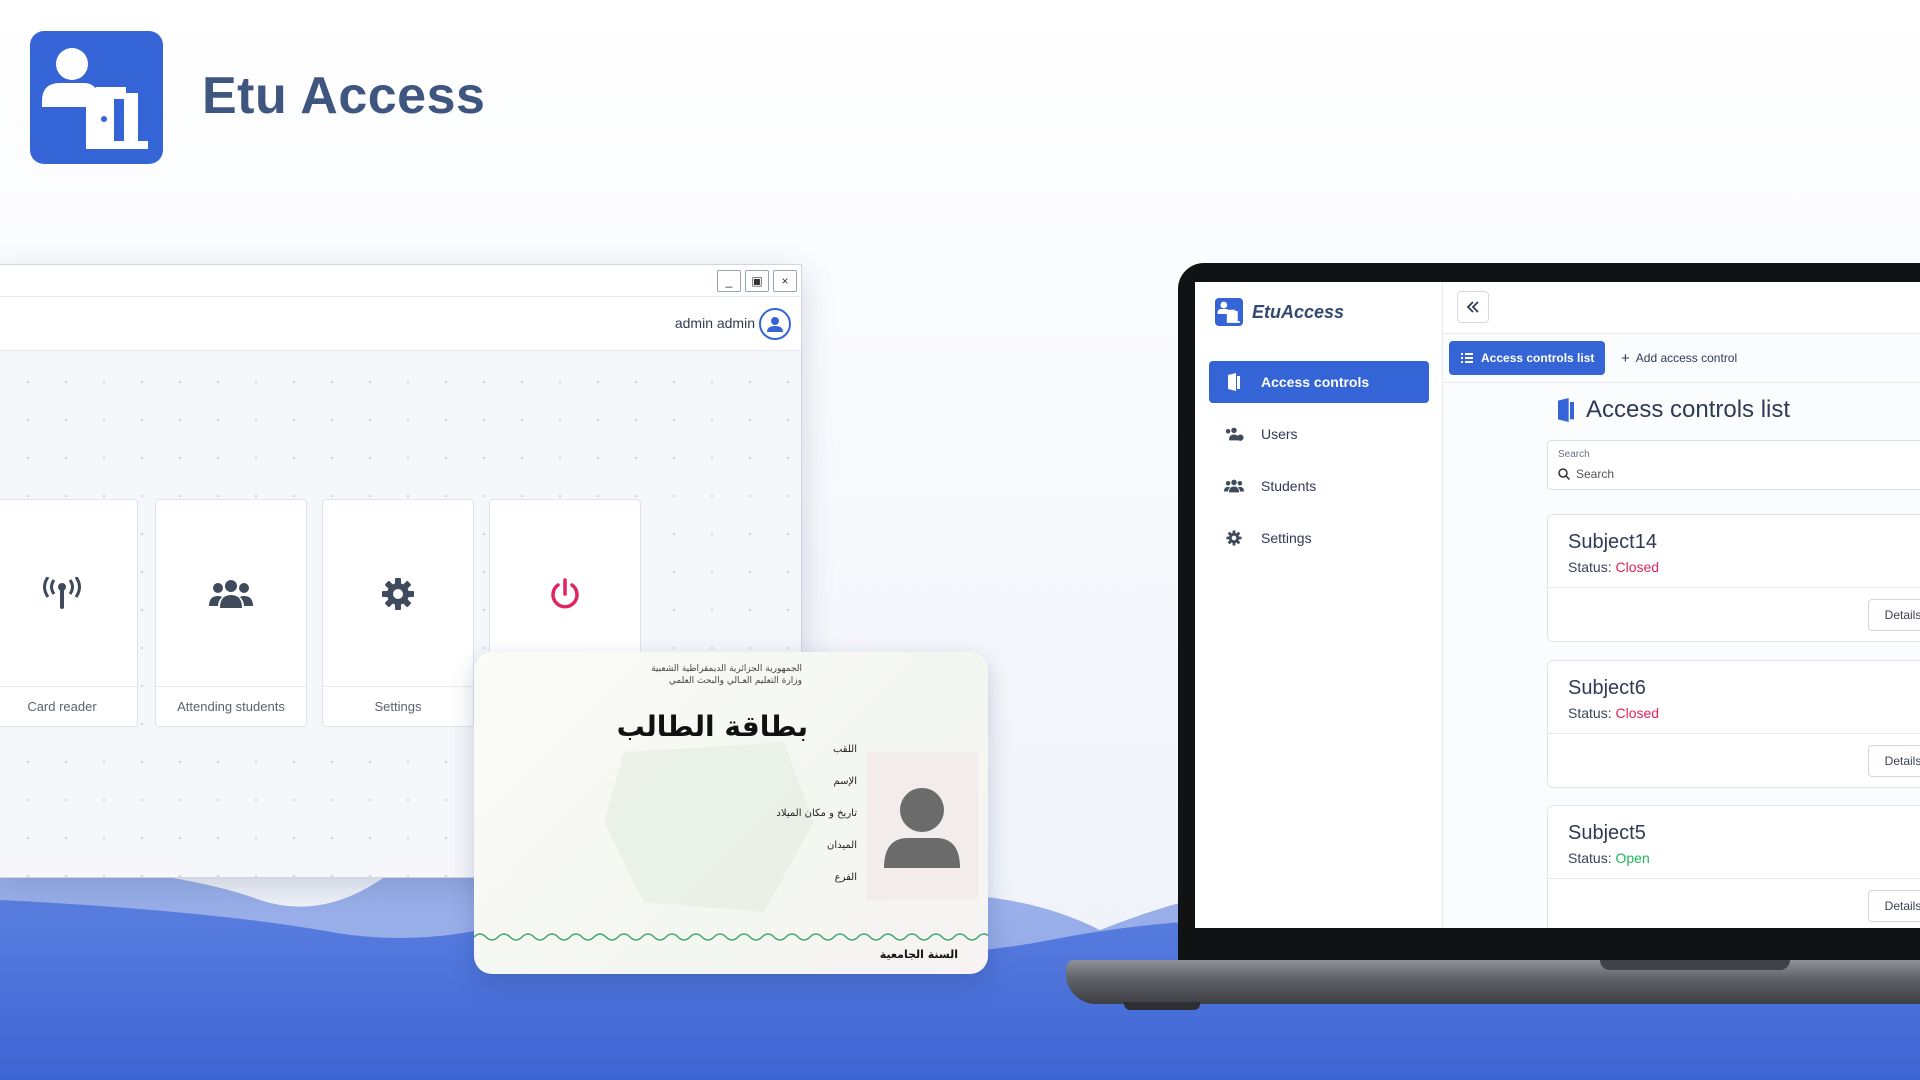  I want to click on card-photo, so click(922, 826).